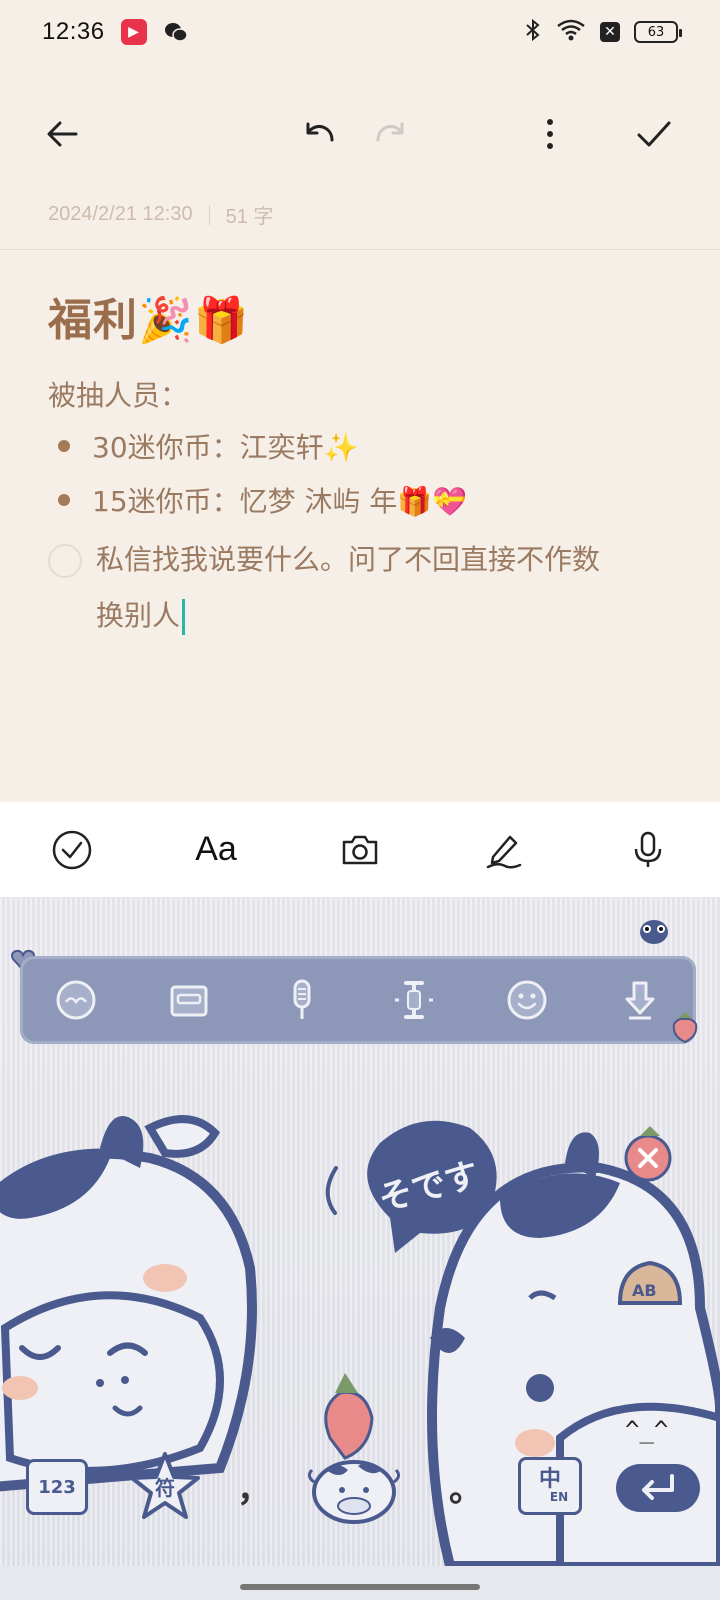 This screenshot has width=720, height=1600. Describe the element at coordinates (120, 214) in the screenshot. I see `note-datetime: 2024/2/21 12:30` at that location.